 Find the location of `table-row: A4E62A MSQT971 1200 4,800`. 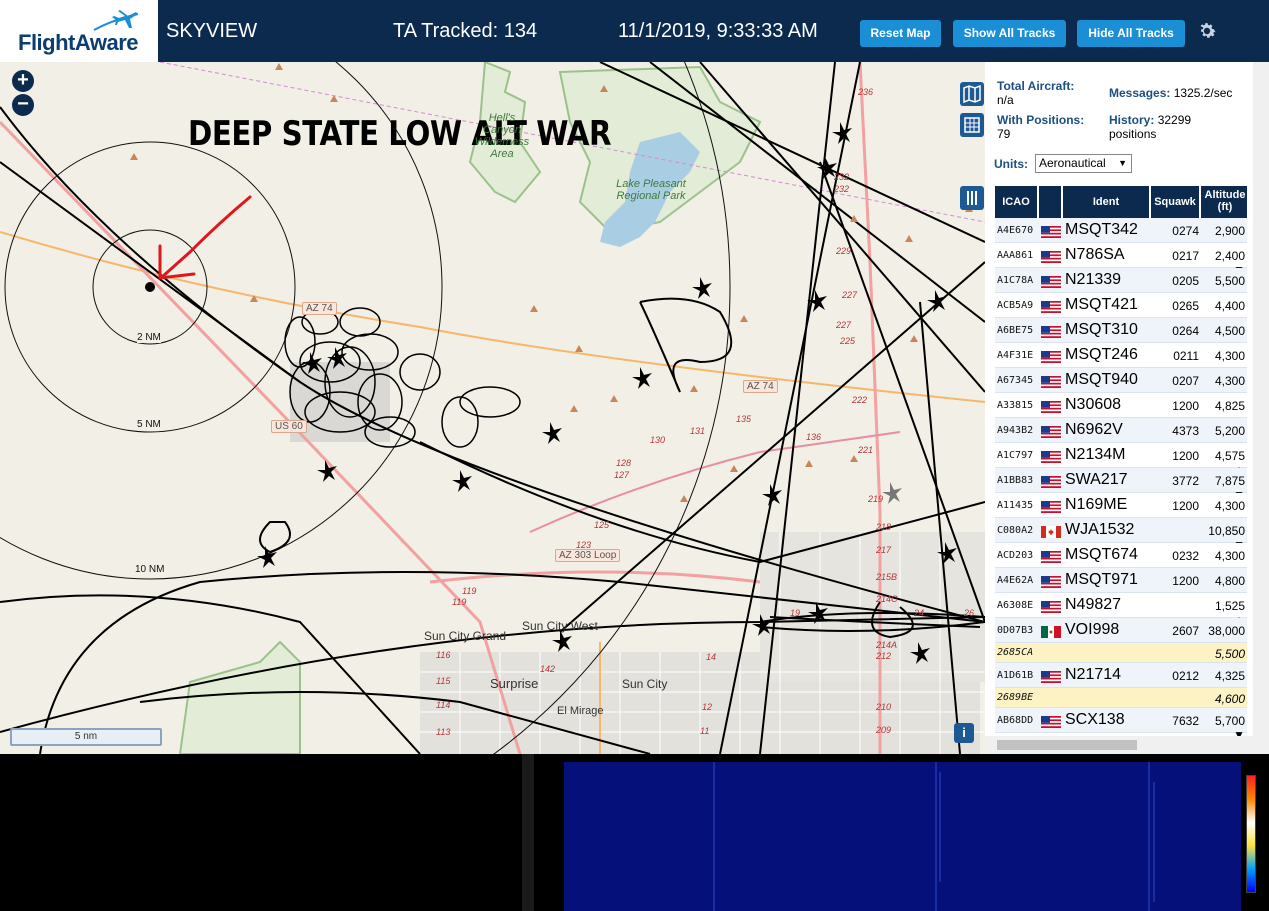

table-row: A4E62A MSQT971 1200 4,800 is located at coordinates (1121, 580).